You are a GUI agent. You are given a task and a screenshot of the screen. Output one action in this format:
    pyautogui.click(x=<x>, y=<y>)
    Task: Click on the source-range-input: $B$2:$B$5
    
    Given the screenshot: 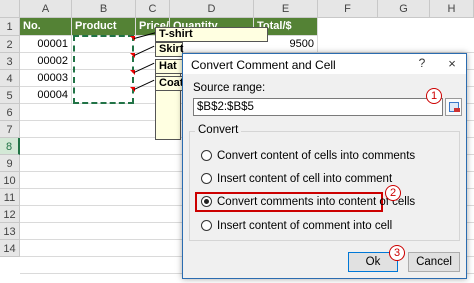 What is the action you would take?
    pyautogui.click(x=318, y=107)
    